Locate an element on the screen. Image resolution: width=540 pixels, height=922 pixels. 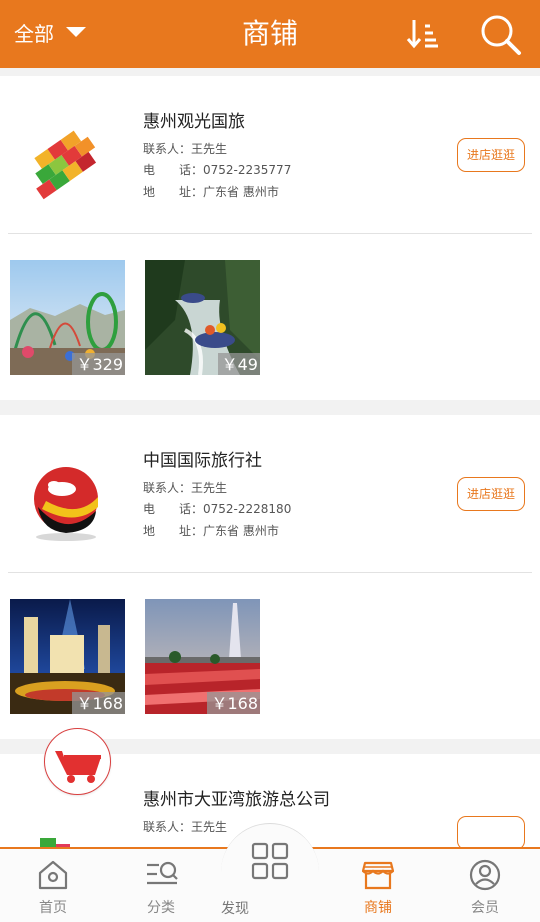
home-icon is located at coordinates (53, 875).